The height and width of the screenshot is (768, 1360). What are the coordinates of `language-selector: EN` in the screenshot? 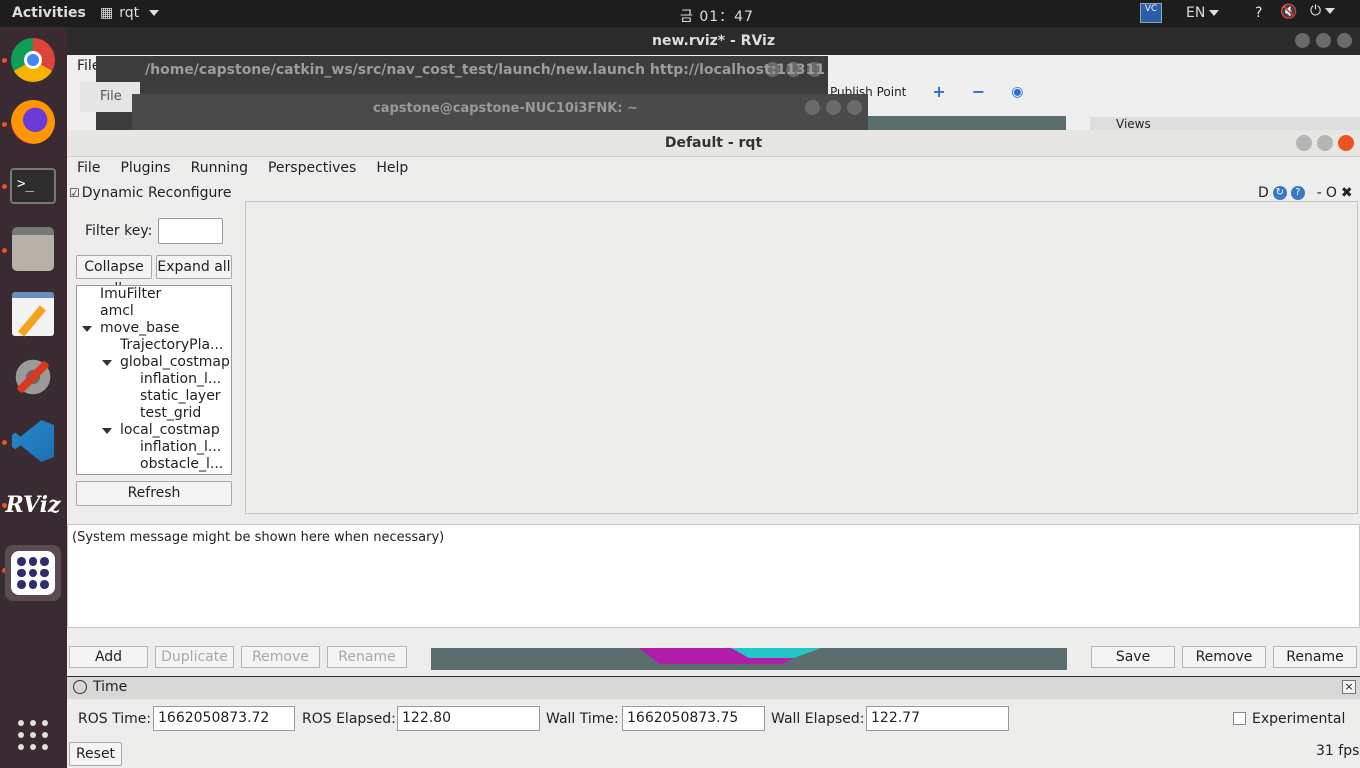 It's located at (1203, 13).